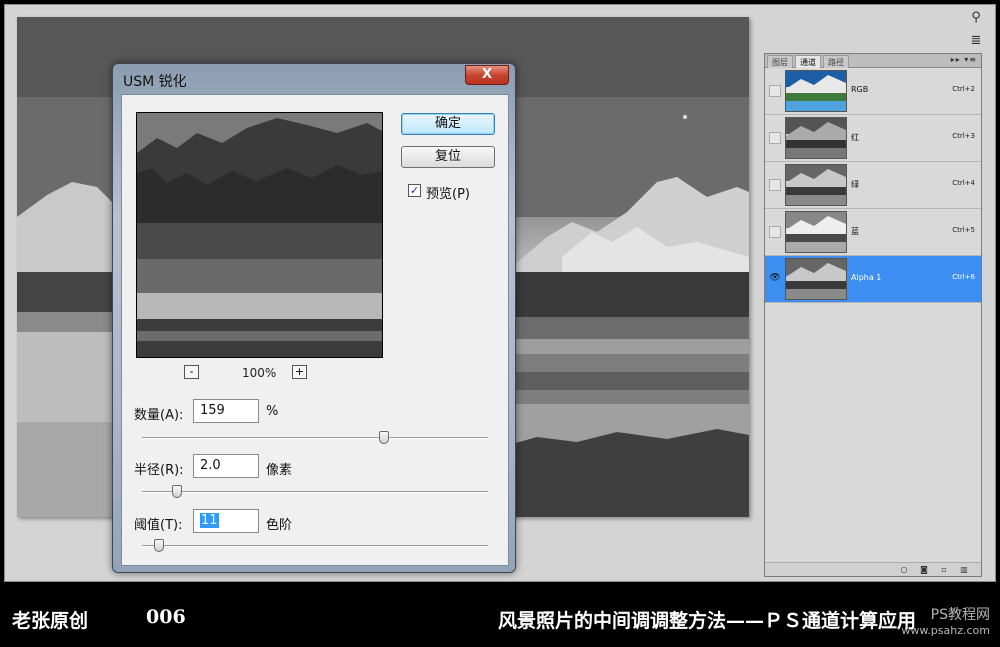  Describe the element at coordinates (707, 621) in the screenshot. I see `caption-title: 风景照片的中间调调整方法——ＰＳ通道计算应用` at that location.